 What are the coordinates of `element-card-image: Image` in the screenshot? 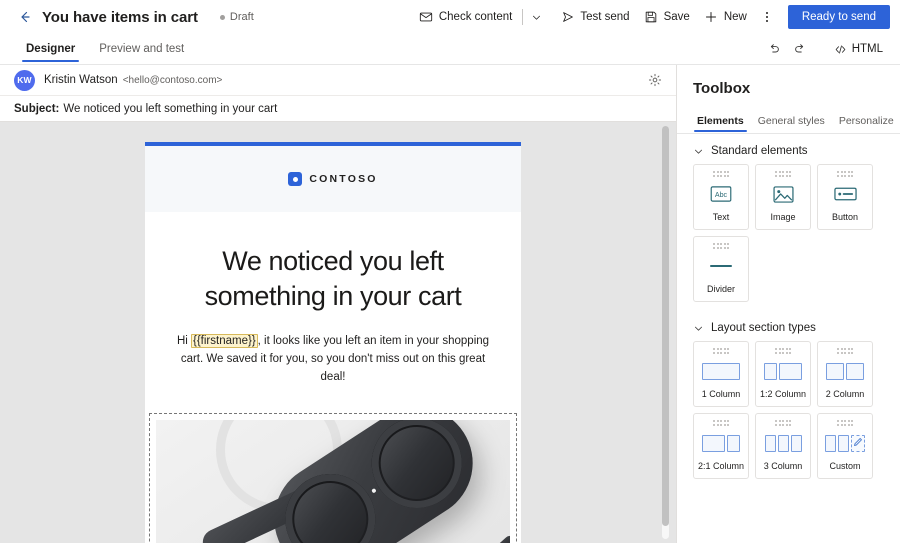 It's located at (783, 197).